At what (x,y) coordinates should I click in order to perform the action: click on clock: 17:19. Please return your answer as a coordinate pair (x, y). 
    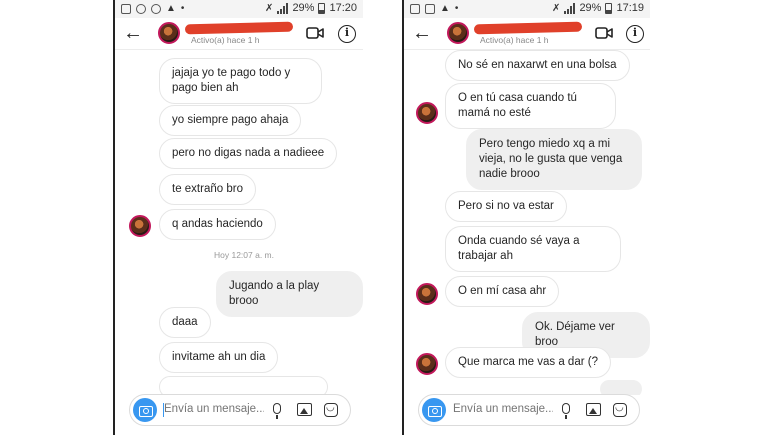
    Looking at the image, I should click on (630, 8).